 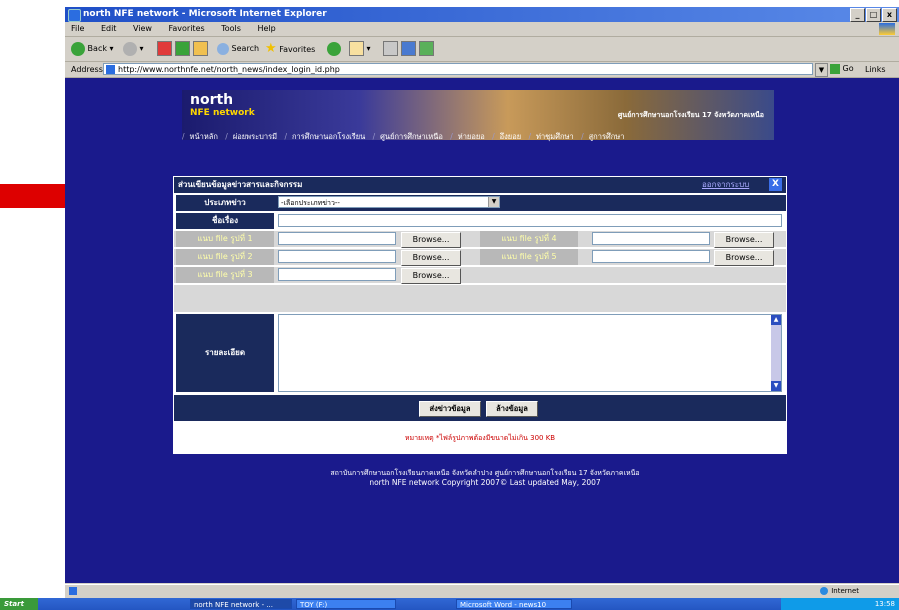 I want to click on taskbar-item-folder: TOY (F:), so click(x=346, y=604).